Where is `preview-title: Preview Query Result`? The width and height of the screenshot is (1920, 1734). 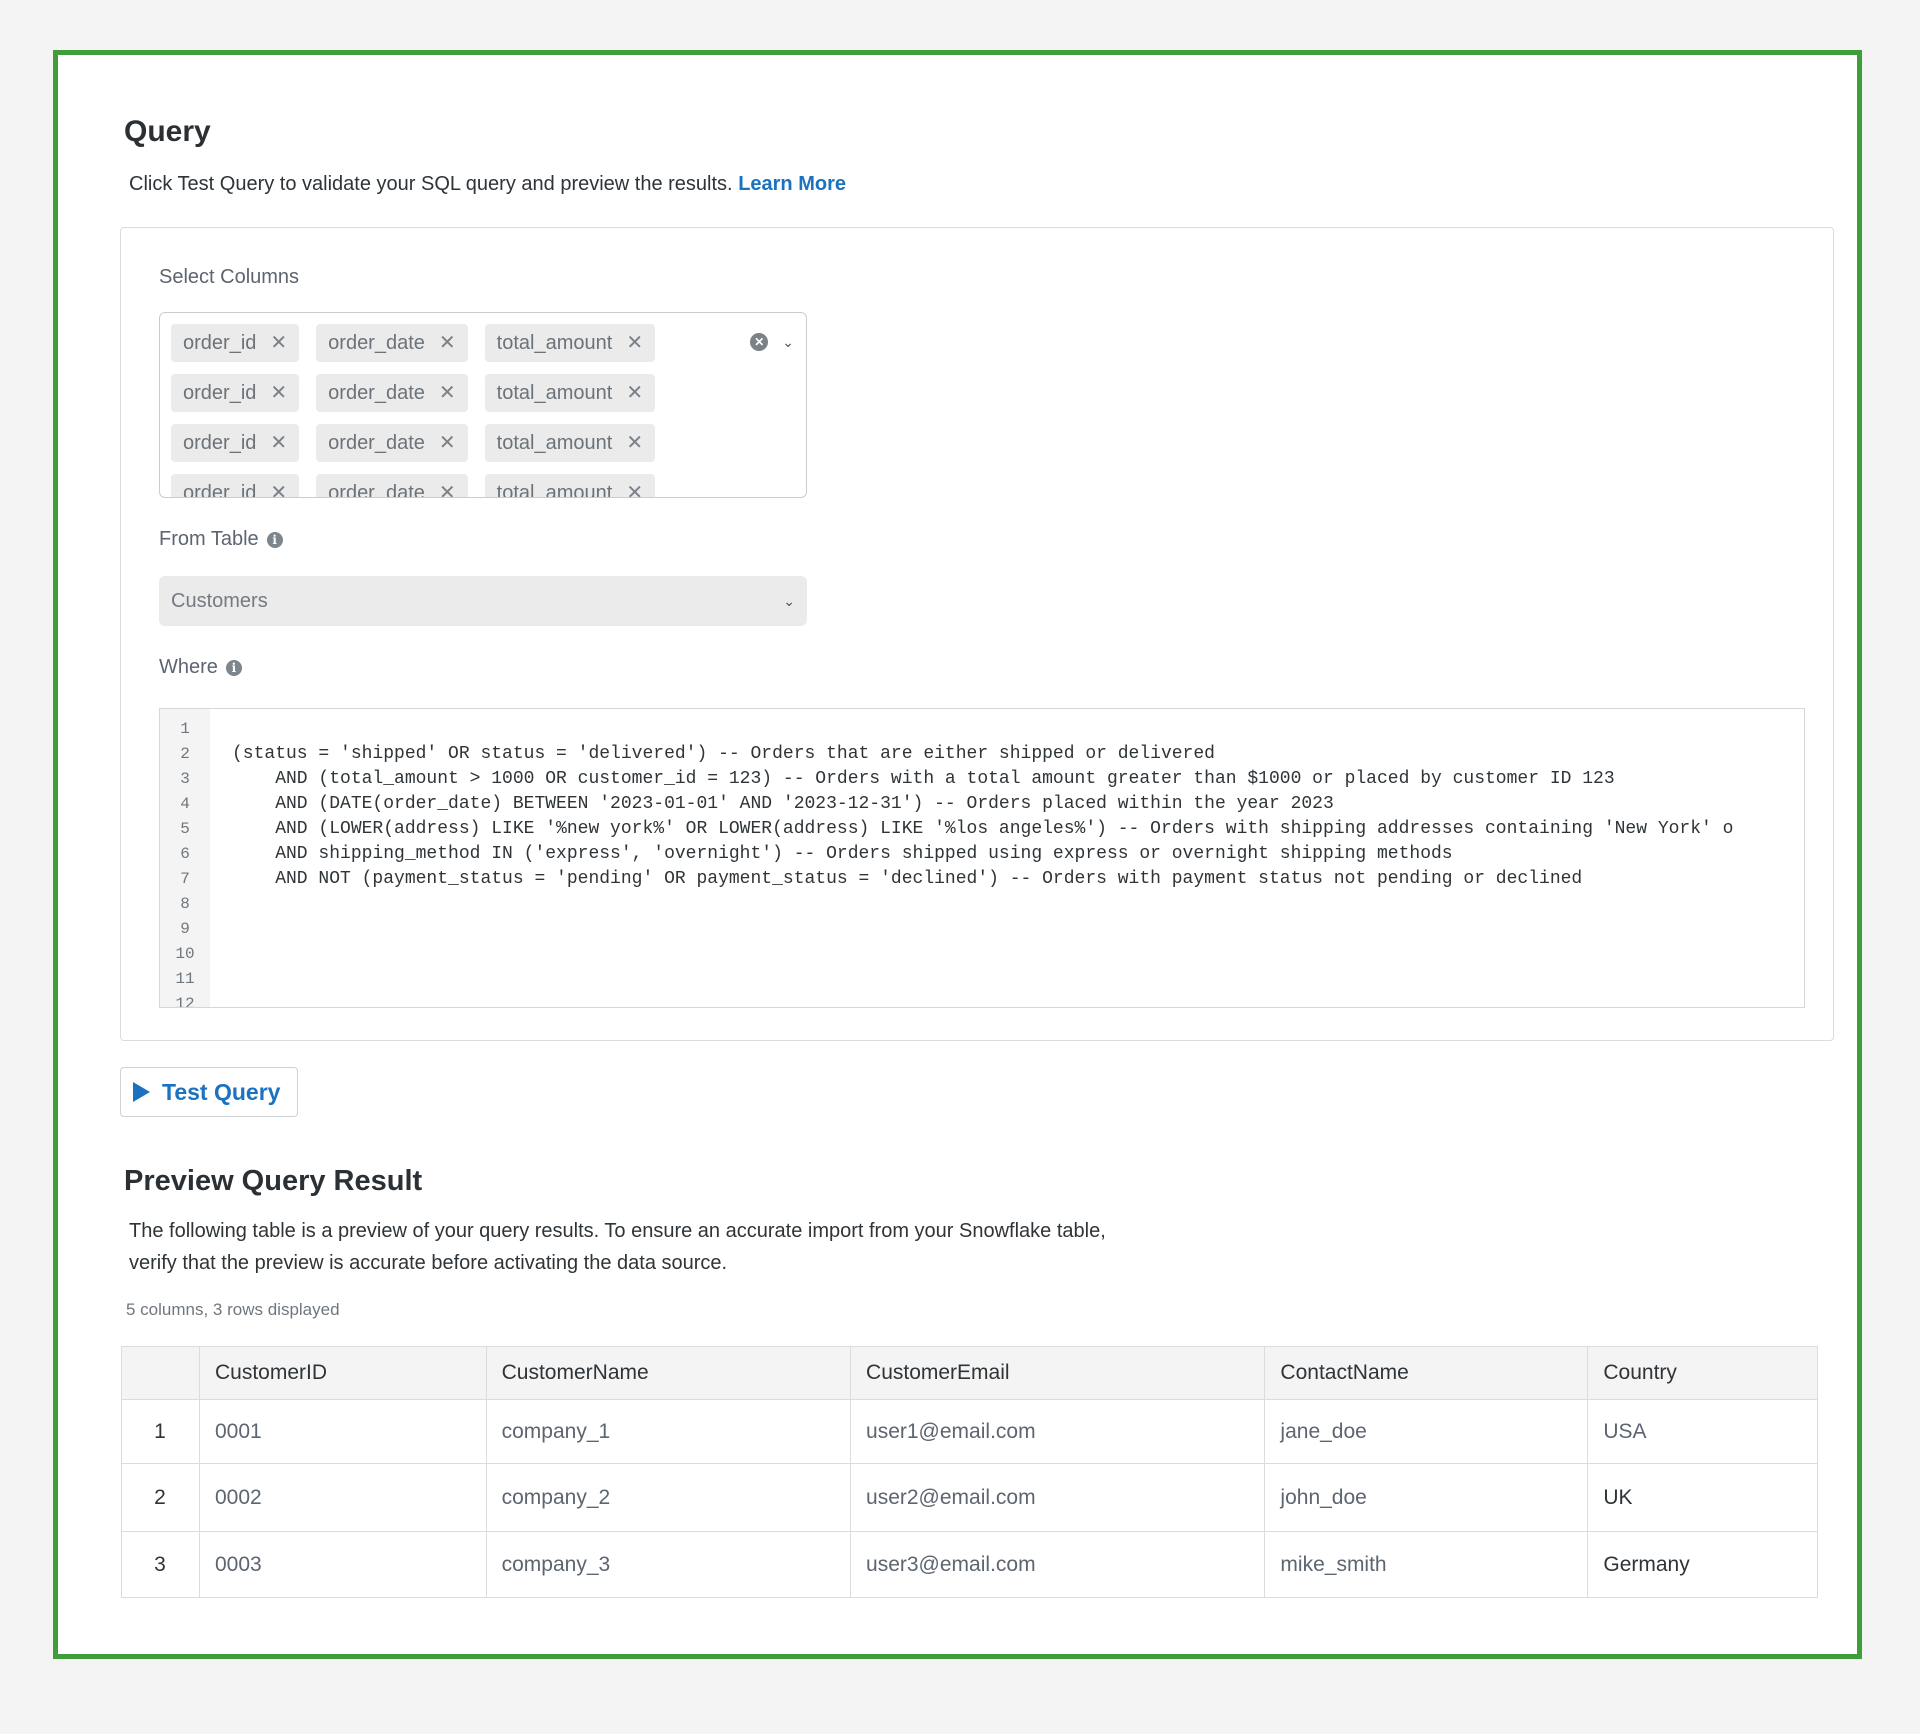 preview-title: Preview Query Result is located at coordinates (273, 1181).